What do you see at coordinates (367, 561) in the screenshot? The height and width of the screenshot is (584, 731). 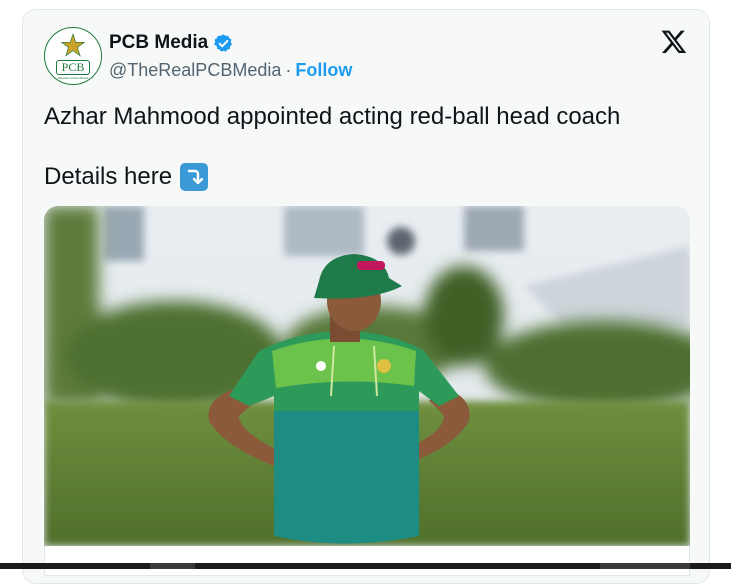 I see `media-footer` at bounding box center [367, 561].